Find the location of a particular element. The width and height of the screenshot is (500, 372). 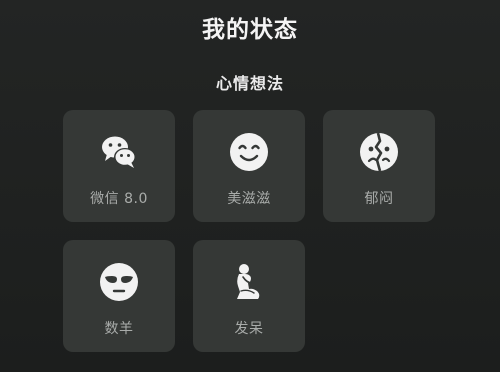

status-tile-wechat: 微信 8.0 is located at coordinates (119, 166).